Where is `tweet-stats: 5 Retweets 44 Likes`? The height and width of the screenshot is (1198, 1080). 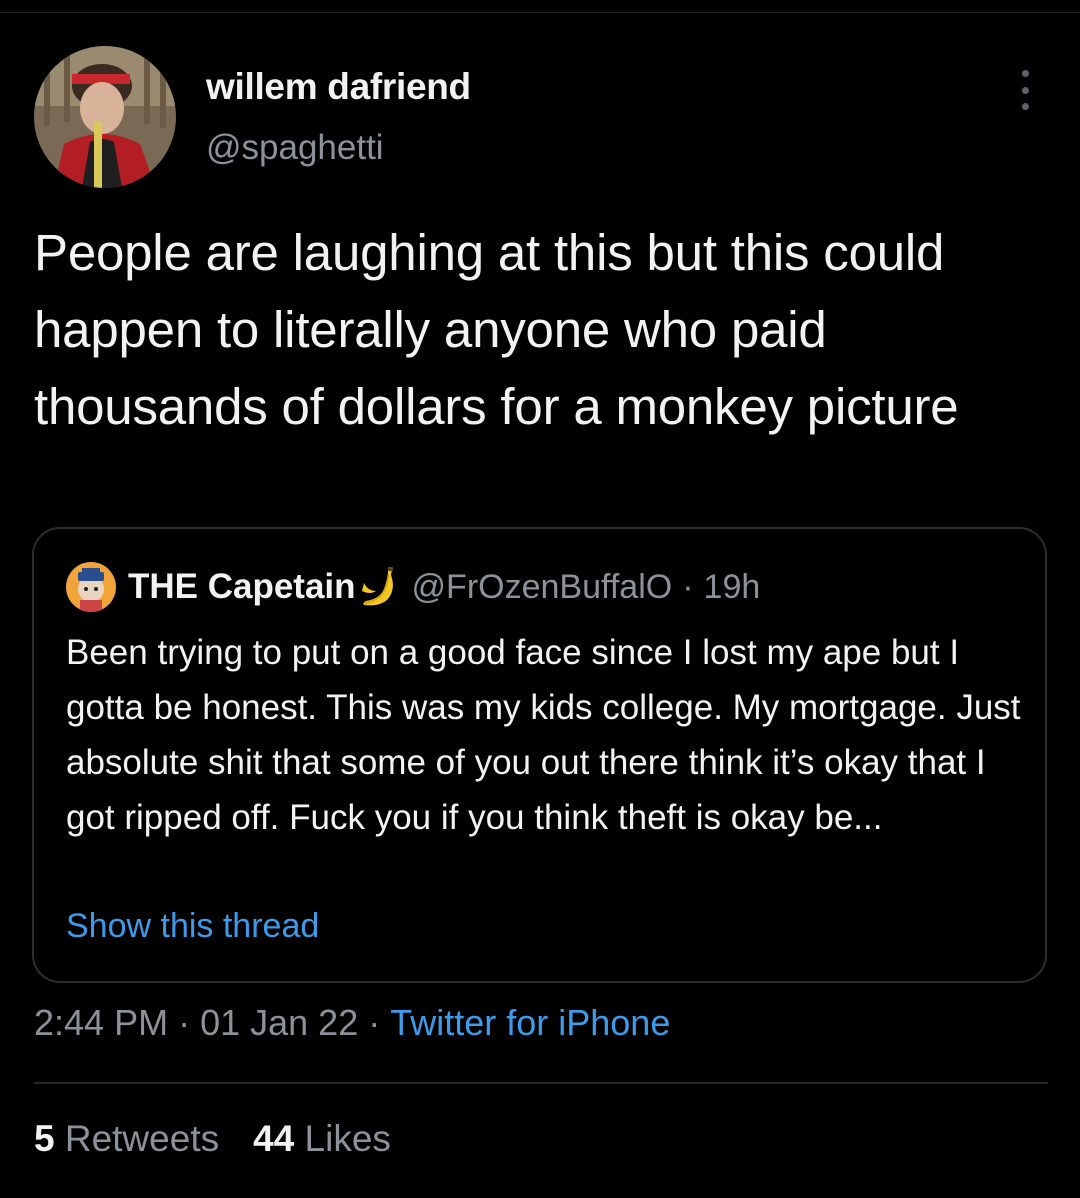
tweet-stats: 5 Retweets 44 Likes is located at coordinates (212, 1139).